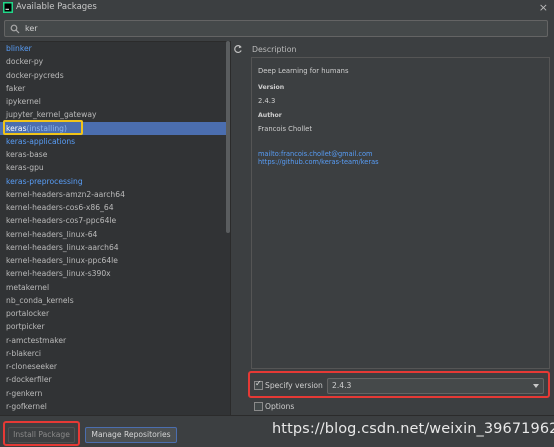 The height and width of the screenshot is (447, 554). Describe the element at coordinates (32, 366) in the screenshot. I see `package-name: r-cloneseeker` at that location.